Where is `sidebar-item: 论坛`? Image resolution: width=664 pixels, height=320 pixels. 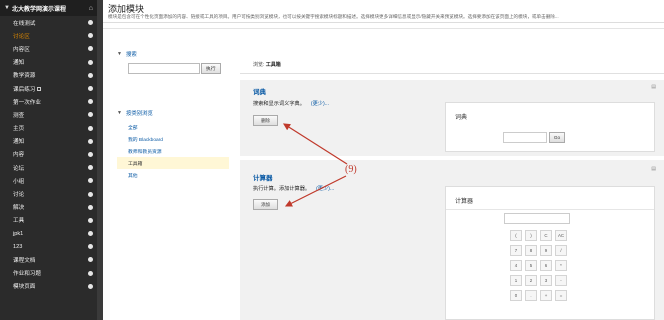 sidebar-item: 论坛 is located at coordinates (48, 167).